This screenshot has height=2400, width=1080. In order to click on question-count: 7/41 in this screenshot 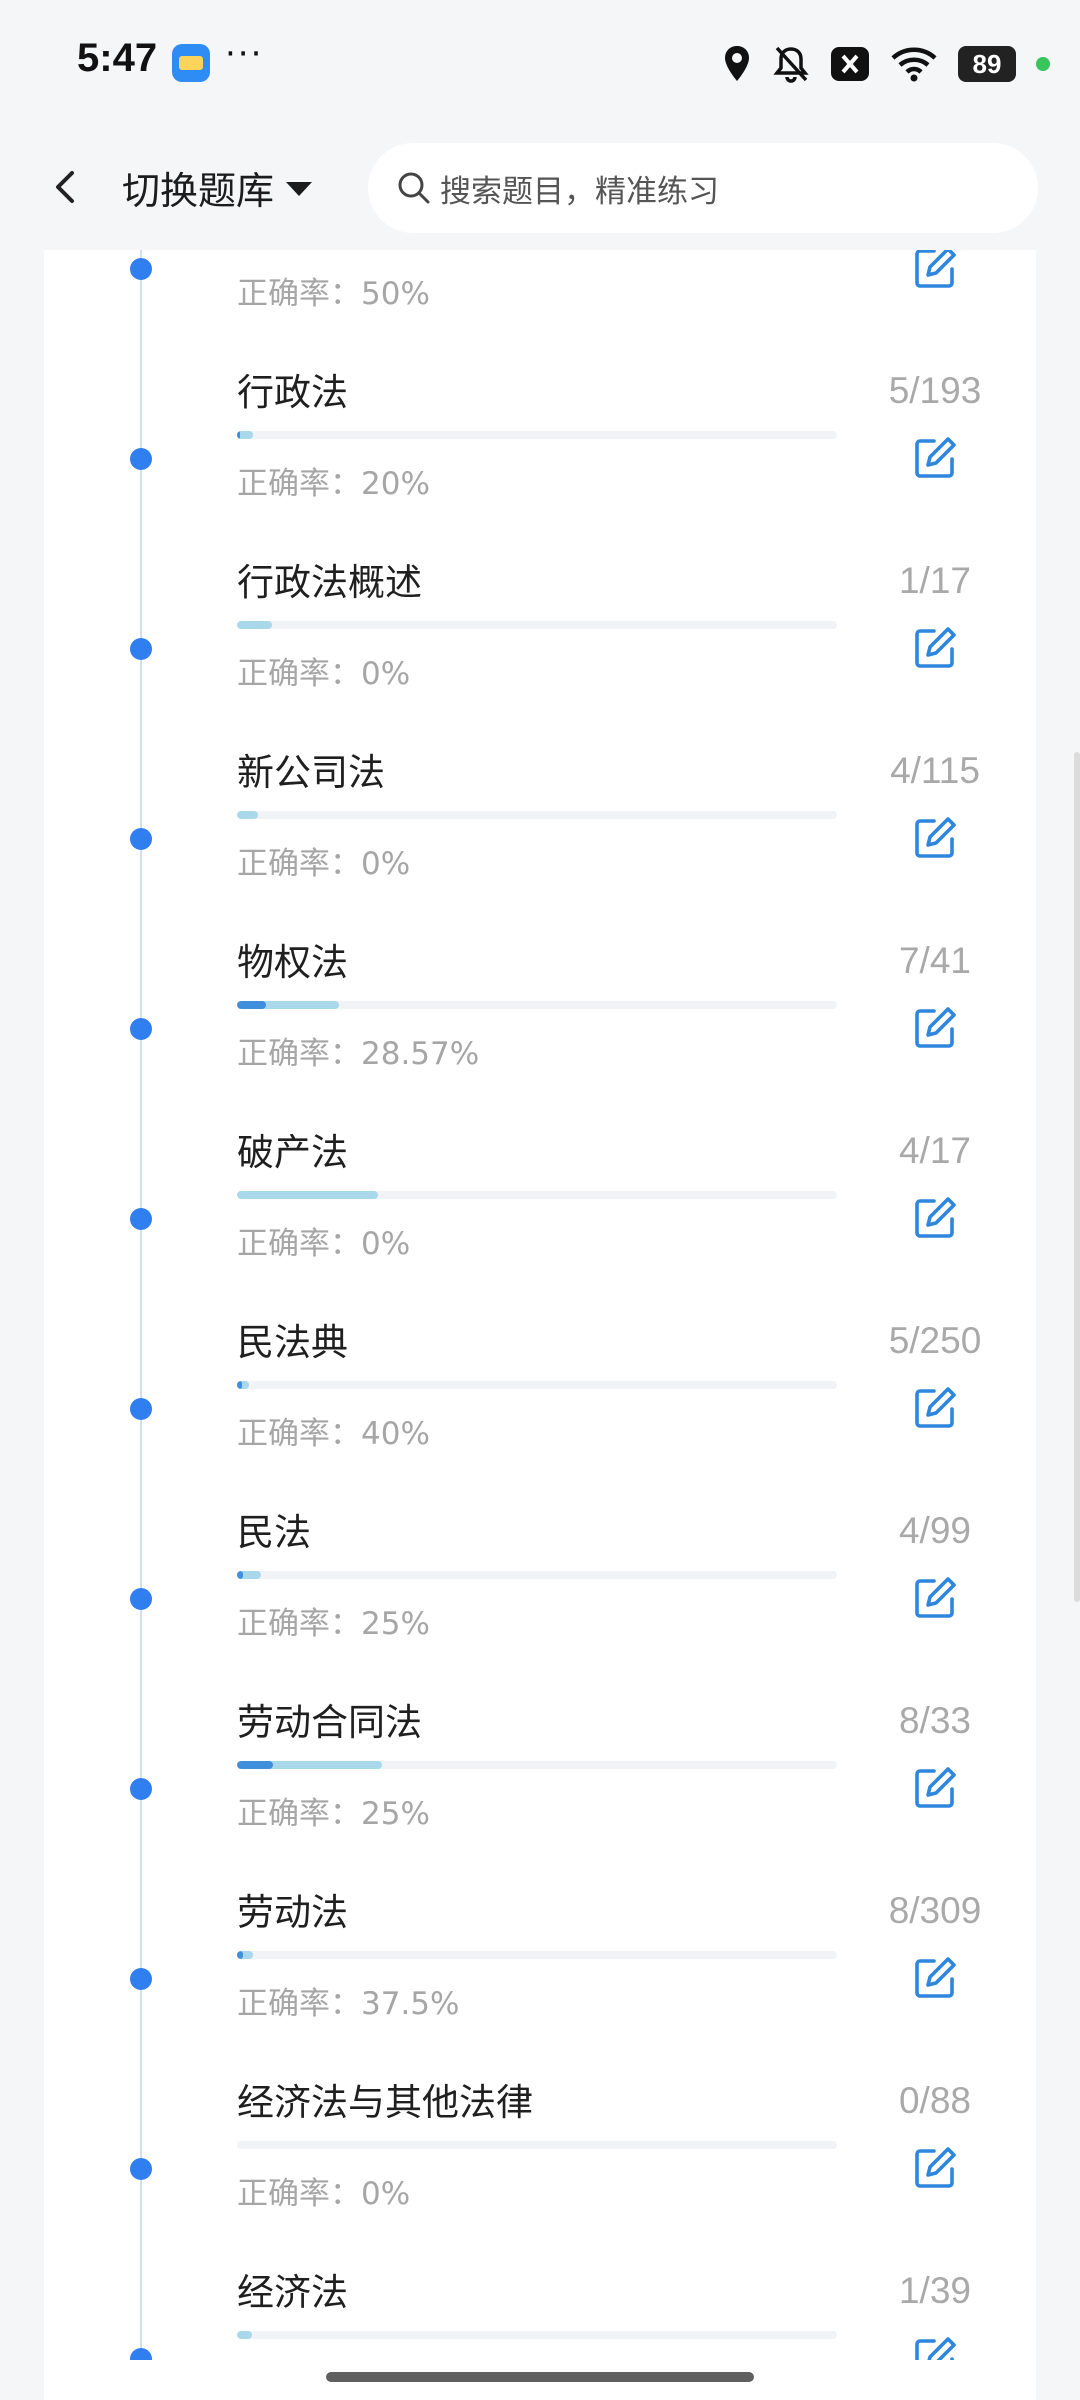, I will do `click(934, 960)`.